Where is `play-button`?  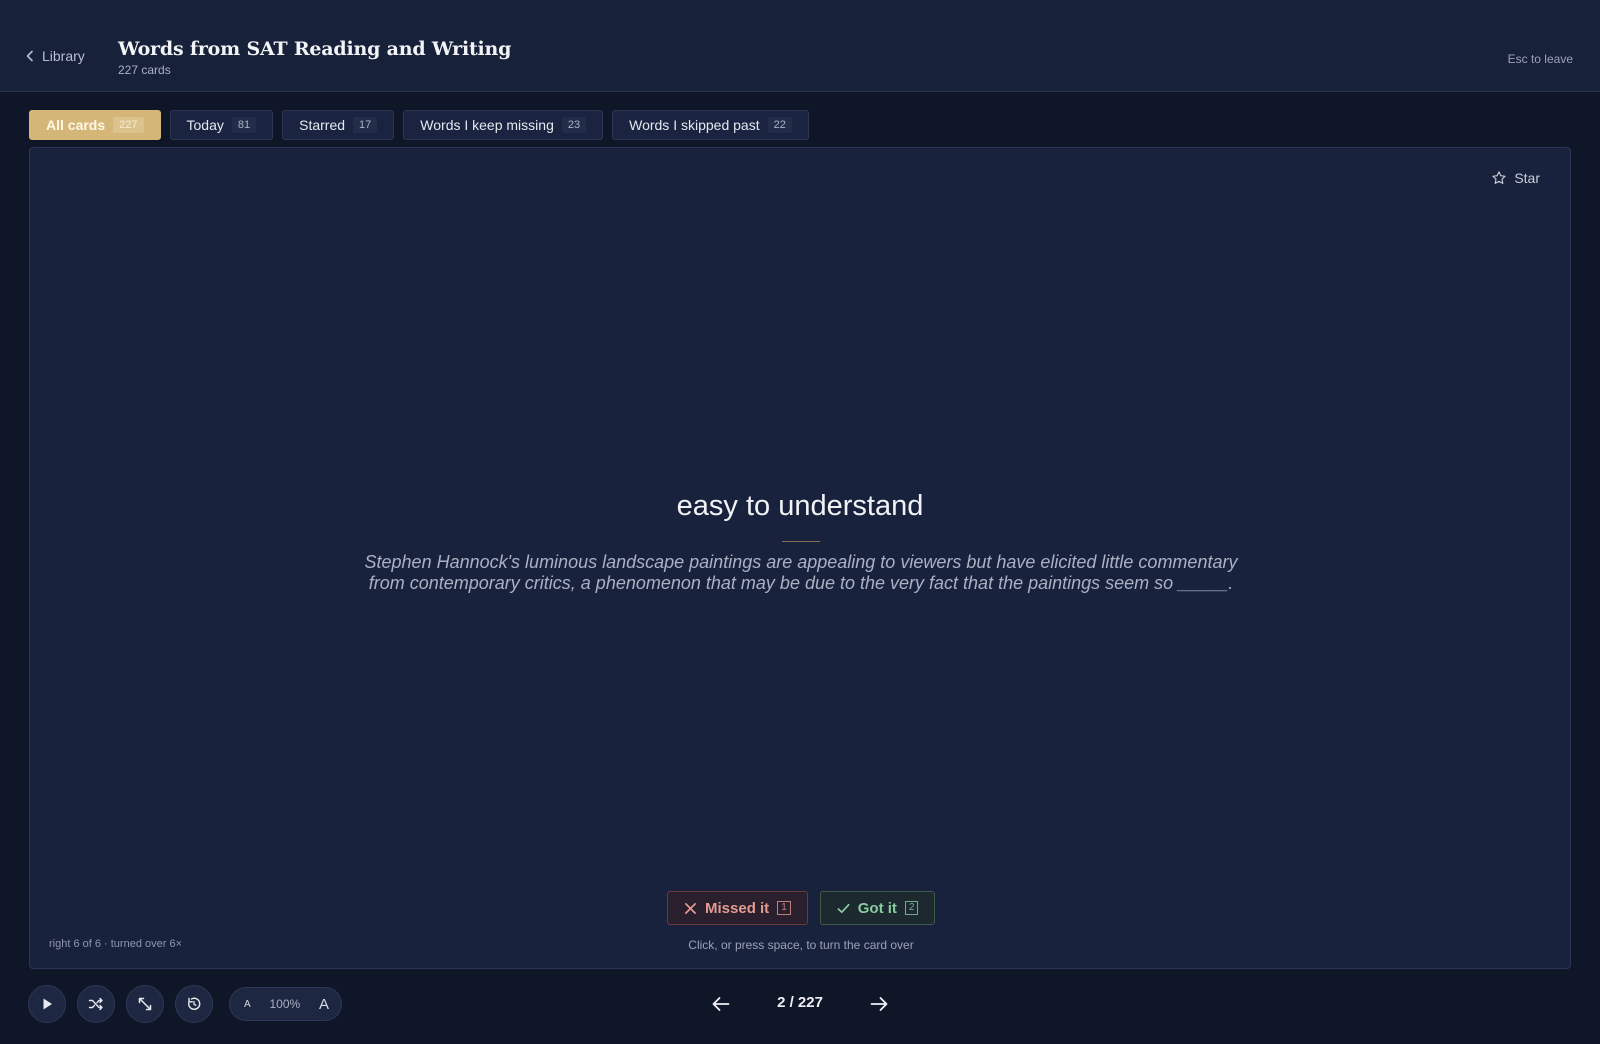 play-button is located at coordinates (47, 1004).